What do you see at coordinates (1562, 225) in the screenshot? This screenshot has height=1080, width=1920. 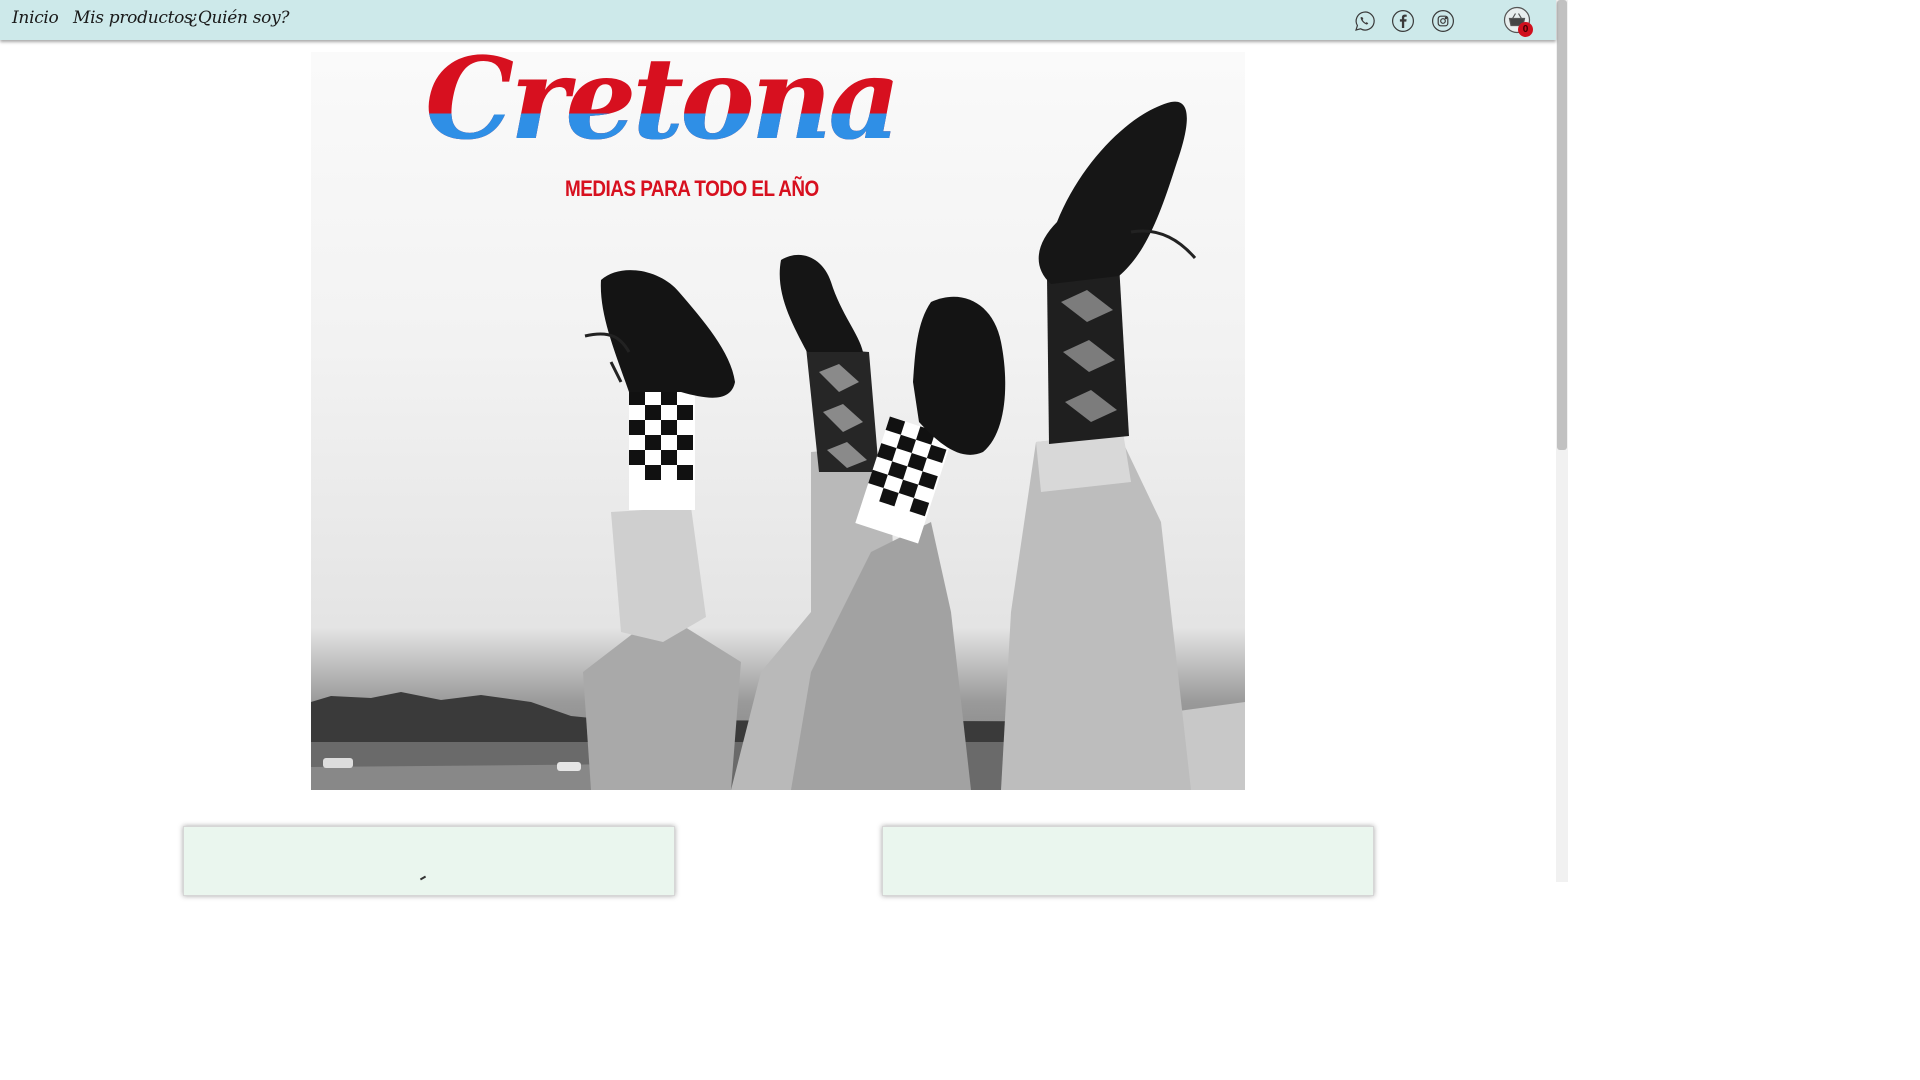 I see `scrollbar-thumb` at bounding box center [1562, 225].